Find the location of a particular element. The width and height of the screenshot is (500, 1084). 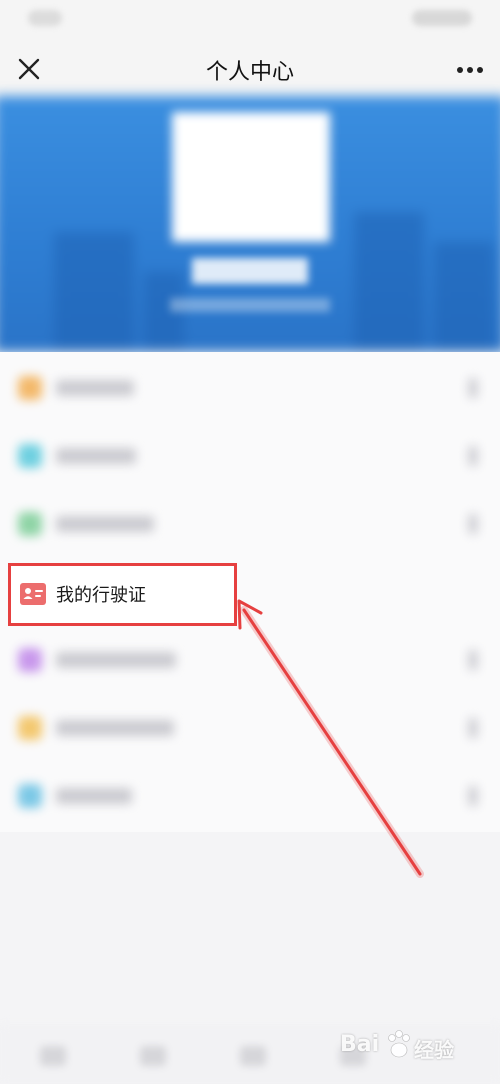

close-button is located at coordinates (30, 70).